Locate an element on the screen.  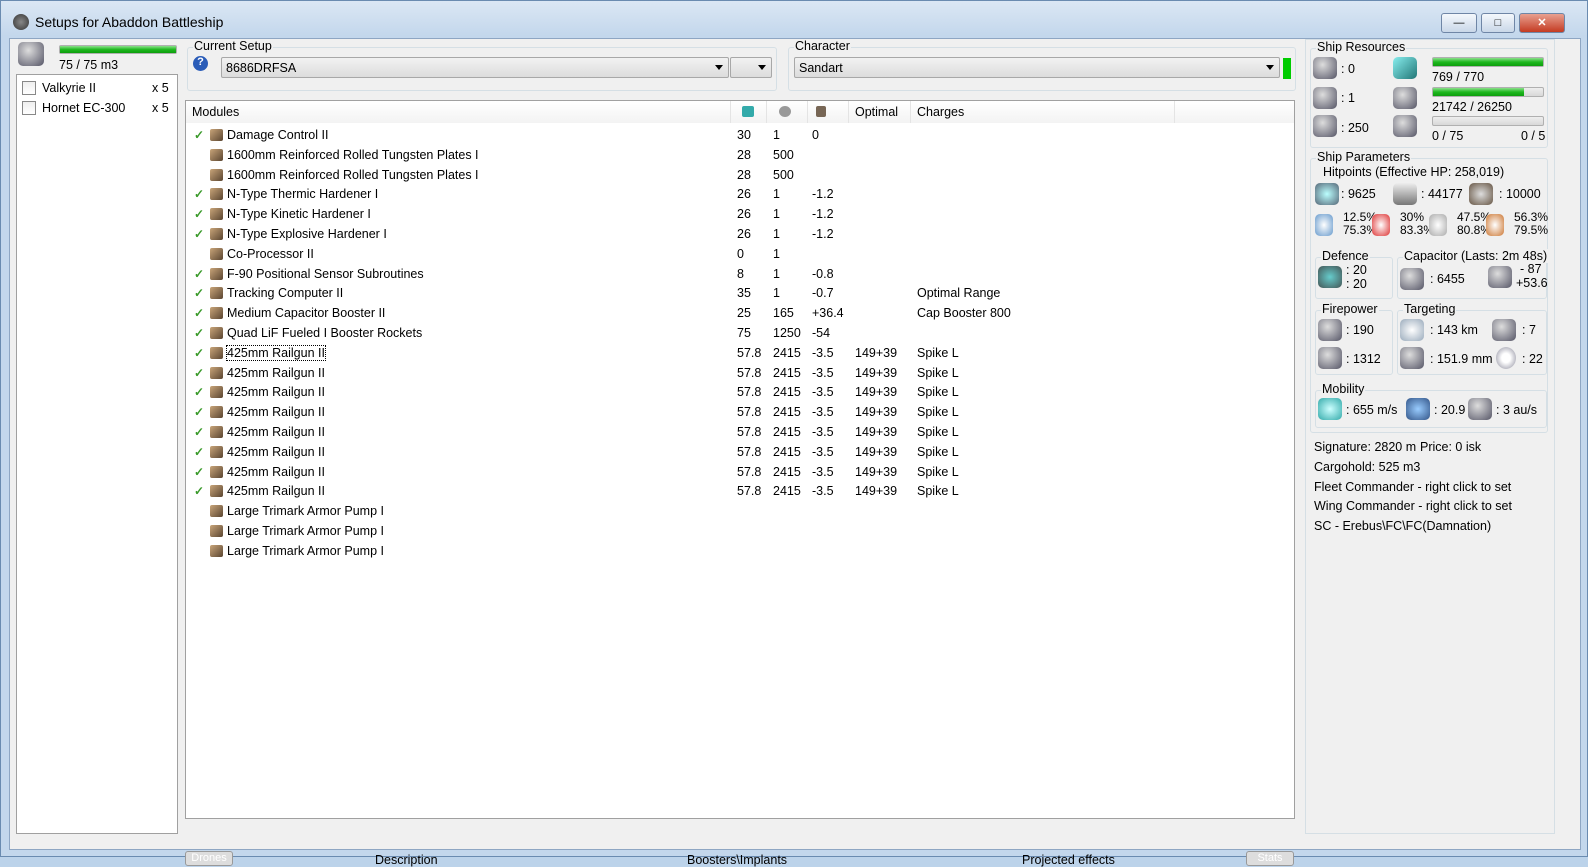
help-icon: ? is located at coordinates (200, 63).